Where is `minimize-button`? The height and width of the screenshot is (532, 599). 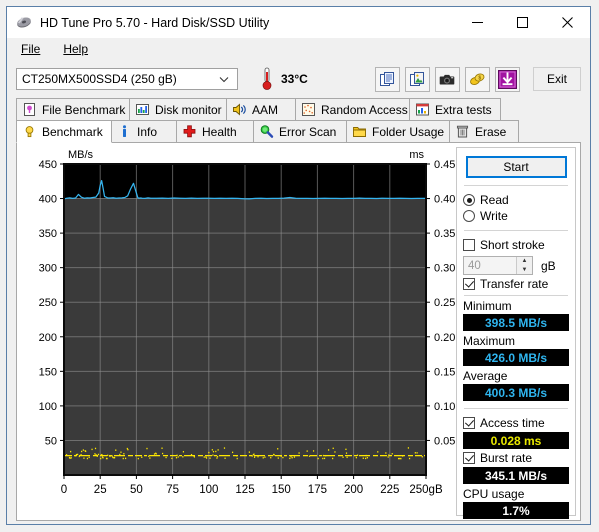 minimize-button is located at coordinates (477, 22).